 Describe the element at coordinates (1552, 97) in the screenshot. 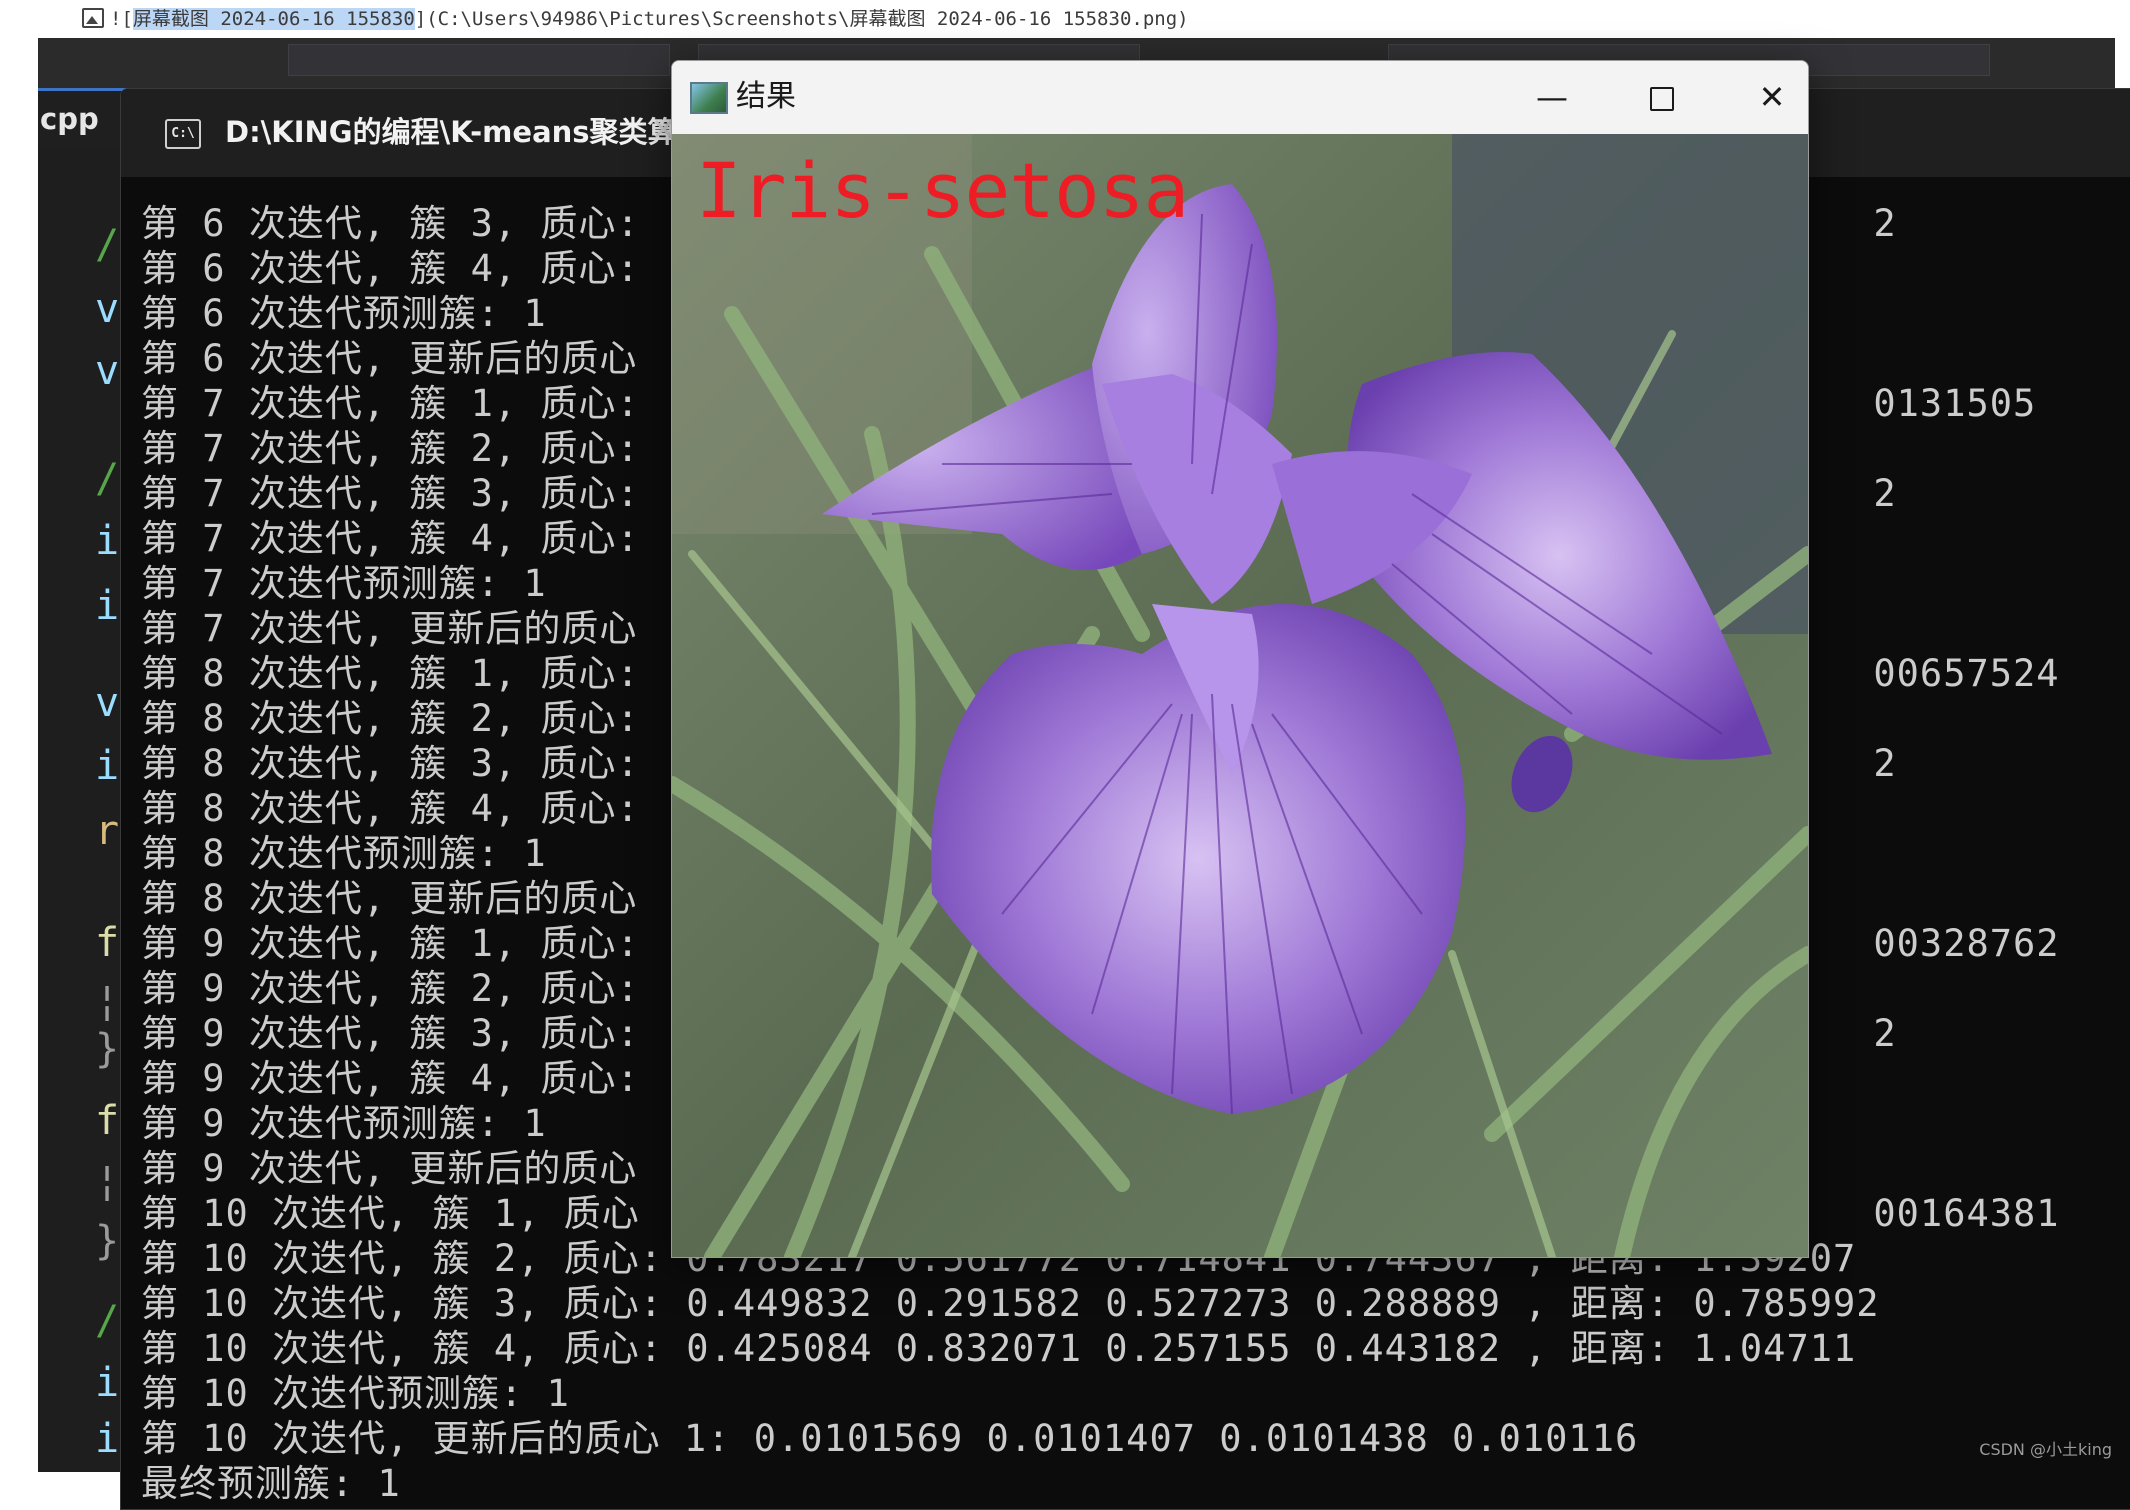

I see `minimize-button: —` at that location.